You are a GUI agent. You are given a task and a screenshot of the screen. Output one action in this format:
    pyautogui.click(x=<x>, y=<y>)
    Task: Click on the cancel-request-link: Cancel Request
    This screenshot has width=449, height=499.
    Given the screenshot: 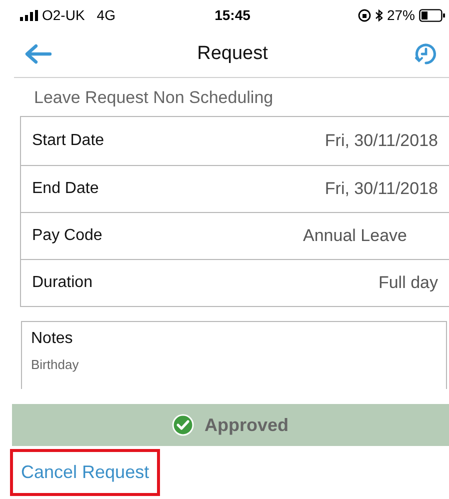 What is the action you would take?
    pyautogui.click(x=85, y=472)
    